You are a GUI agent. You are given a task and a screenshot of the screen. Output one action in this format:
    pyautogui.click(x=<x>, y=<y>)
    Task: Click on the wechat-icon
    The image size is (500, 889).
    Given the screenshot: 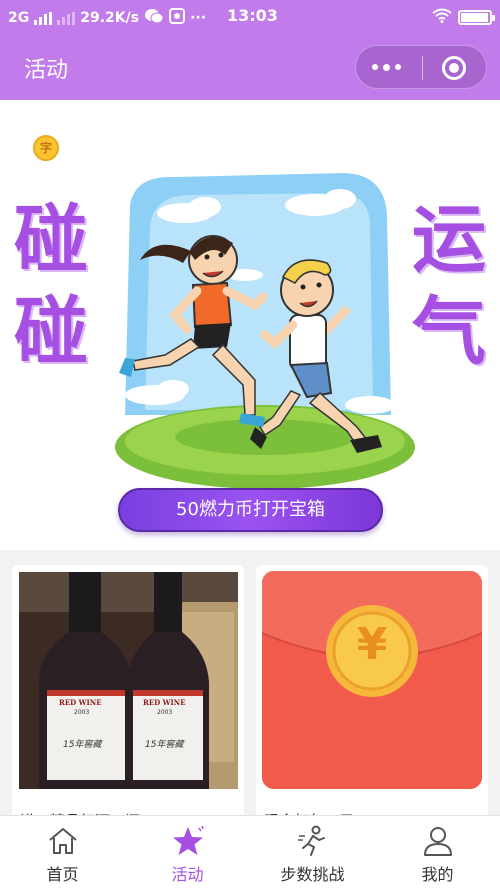 What is the action you would take?
    pyautogui.click(x=154, y=18)
    